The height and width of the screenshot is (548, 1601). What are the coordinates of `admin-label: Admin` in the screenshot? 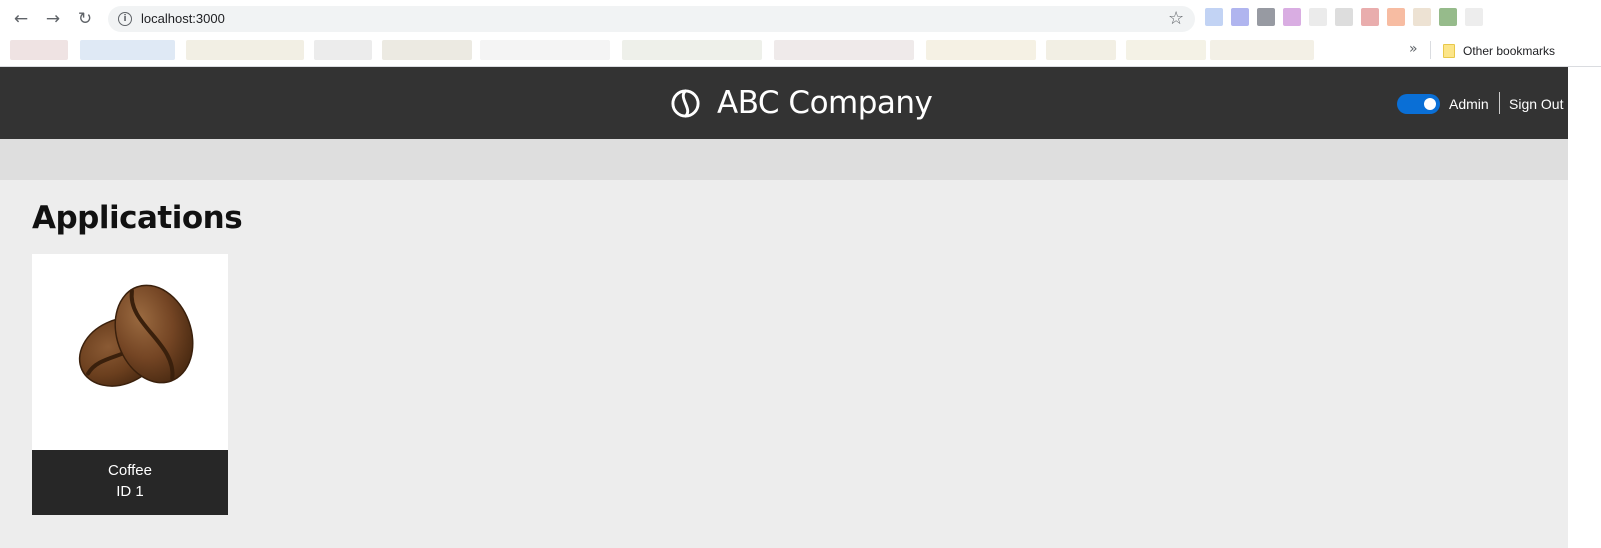 It's located at (1469, 104).